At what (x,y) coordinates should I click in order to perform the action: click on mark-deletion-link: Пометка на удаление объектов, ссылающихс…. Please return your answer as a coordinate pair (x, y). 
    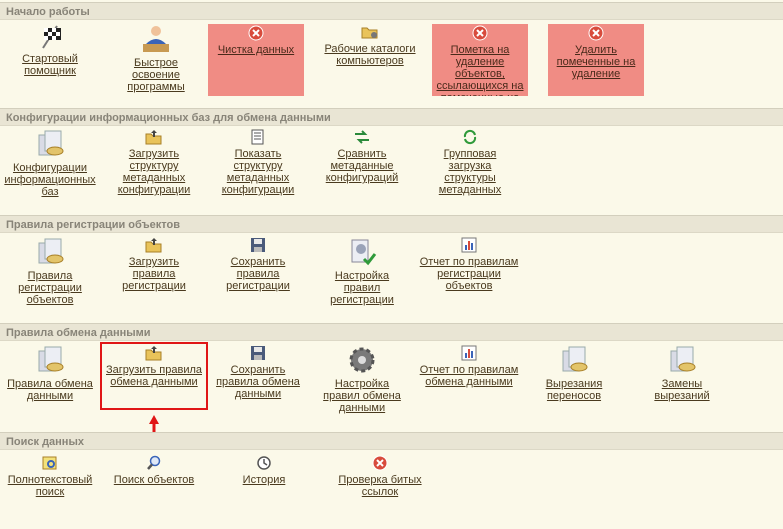
    Looking at the image, I should click on (480, 60).